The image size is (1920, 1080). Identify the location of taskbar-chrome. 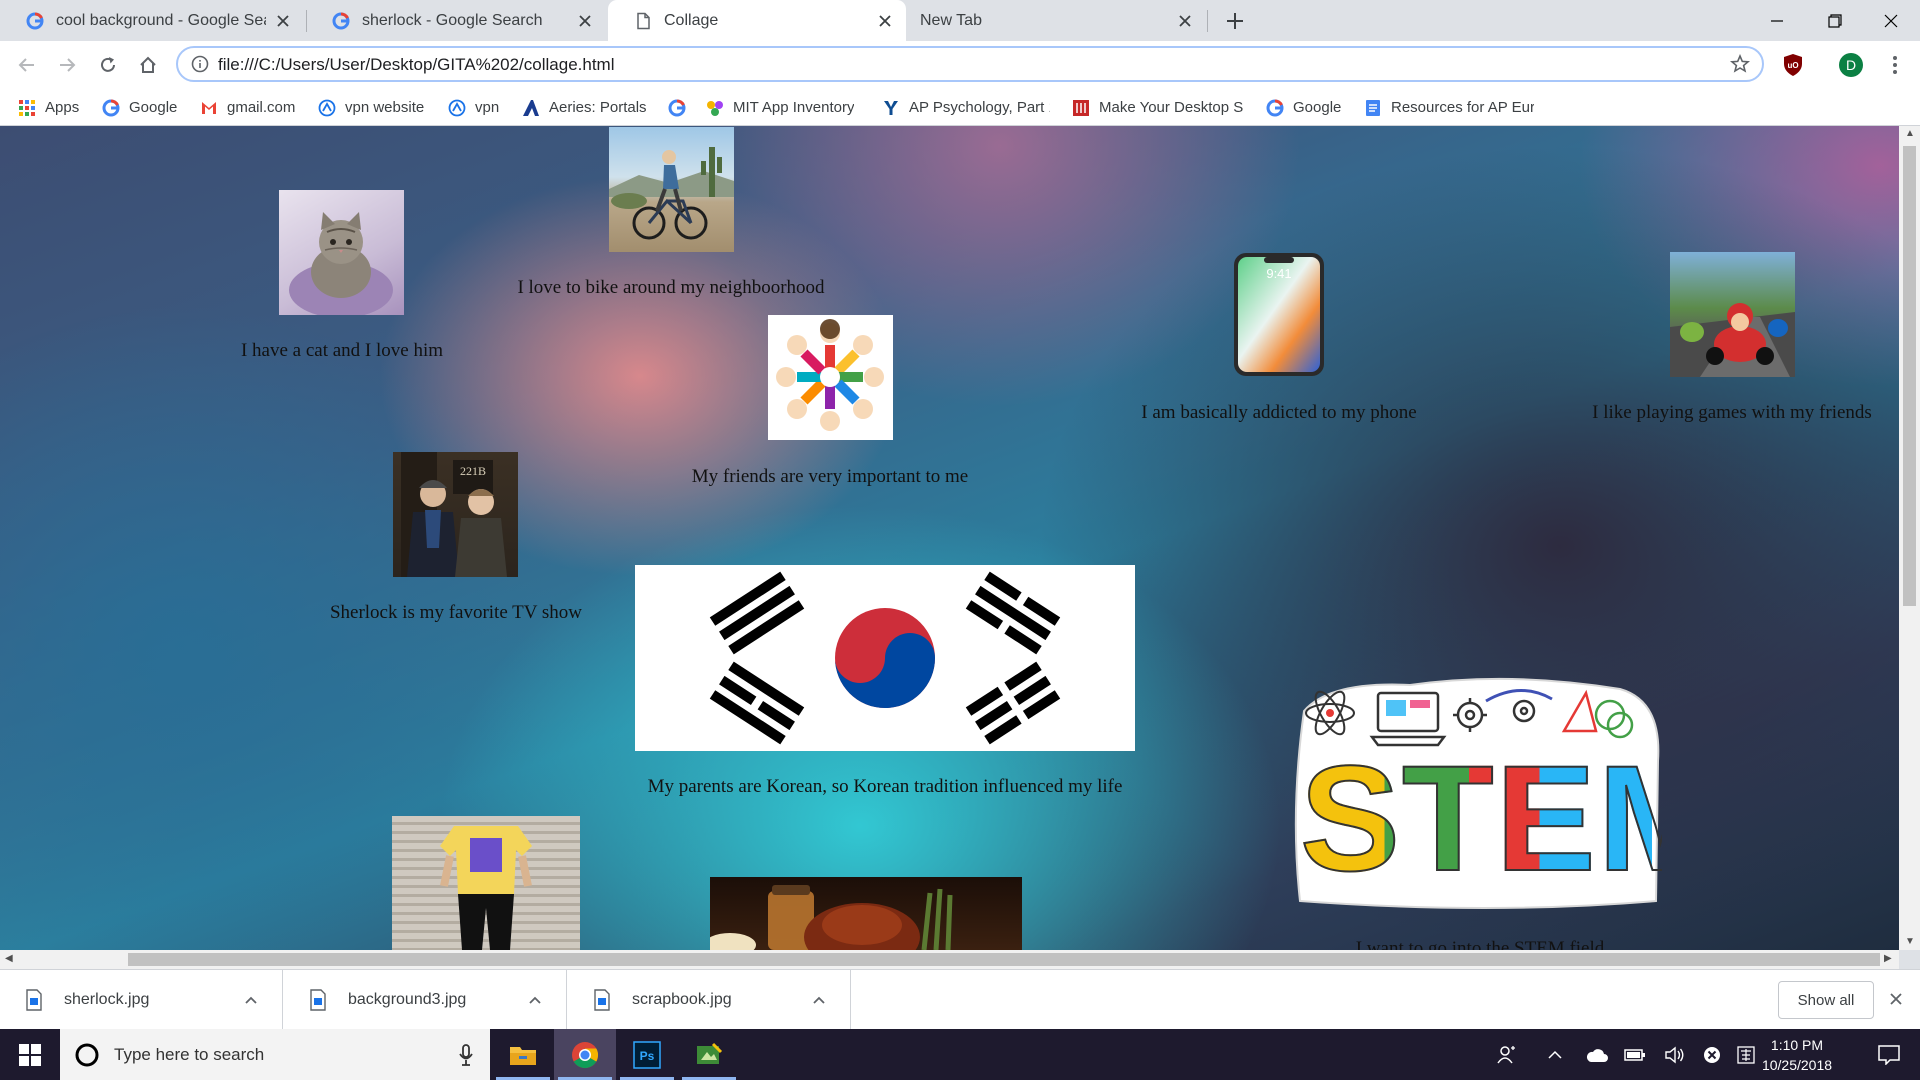
(585, 1054).